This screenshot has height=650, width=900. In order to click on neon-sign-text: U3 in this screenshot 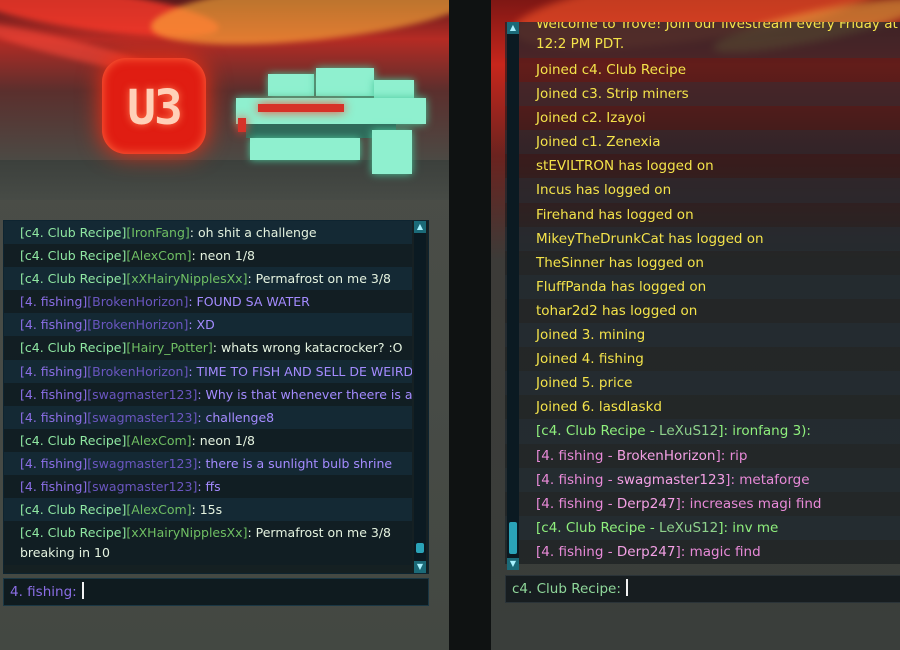, I will do `click(155, 108)`.